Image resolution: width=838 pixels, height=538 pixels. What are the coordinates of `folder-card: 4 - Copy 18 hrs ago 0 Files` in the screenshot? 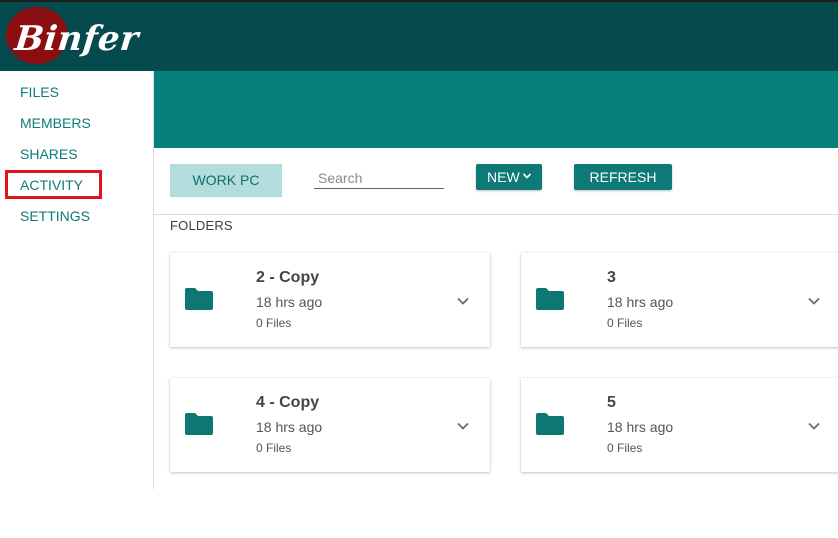 It's located at (330, 425).